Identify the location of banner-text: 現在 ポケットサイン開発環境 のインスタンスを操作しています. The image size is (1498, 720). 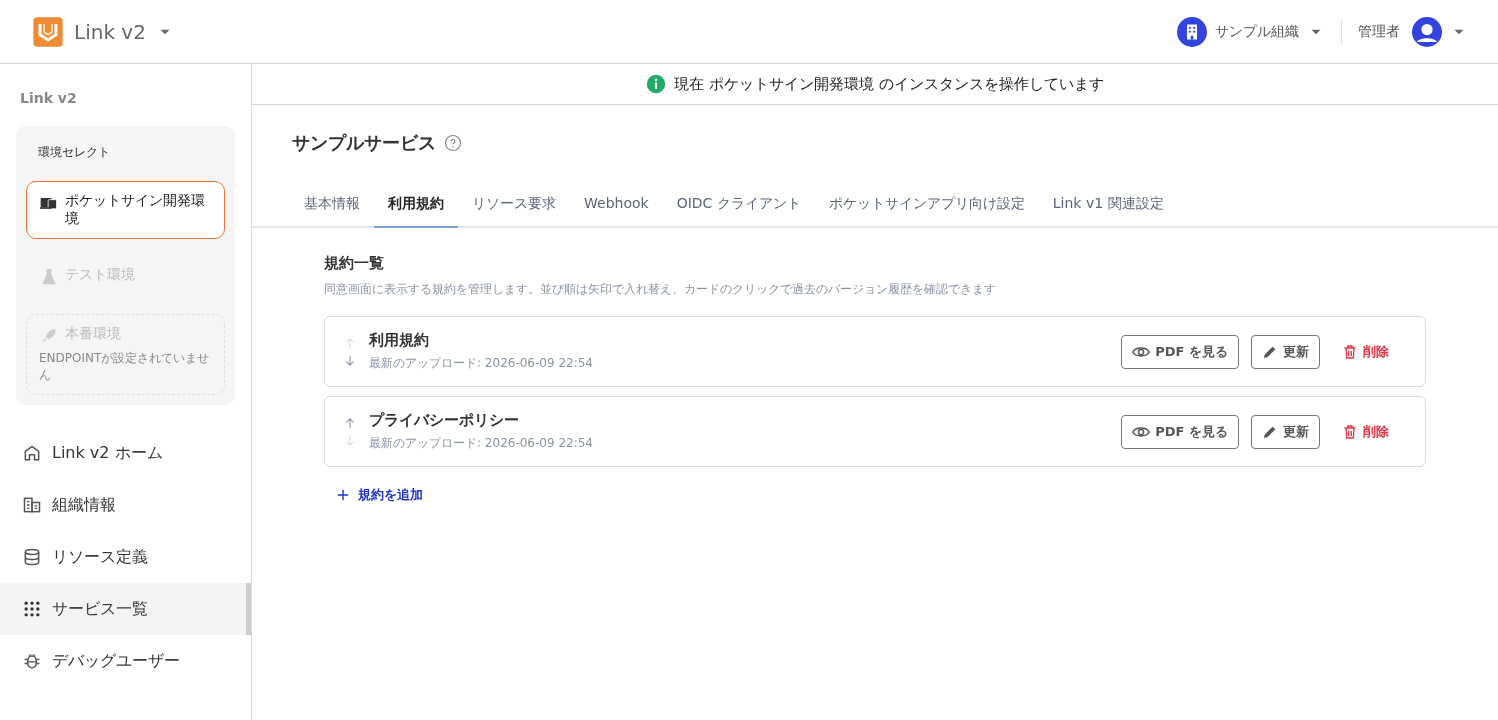
(889, 84).